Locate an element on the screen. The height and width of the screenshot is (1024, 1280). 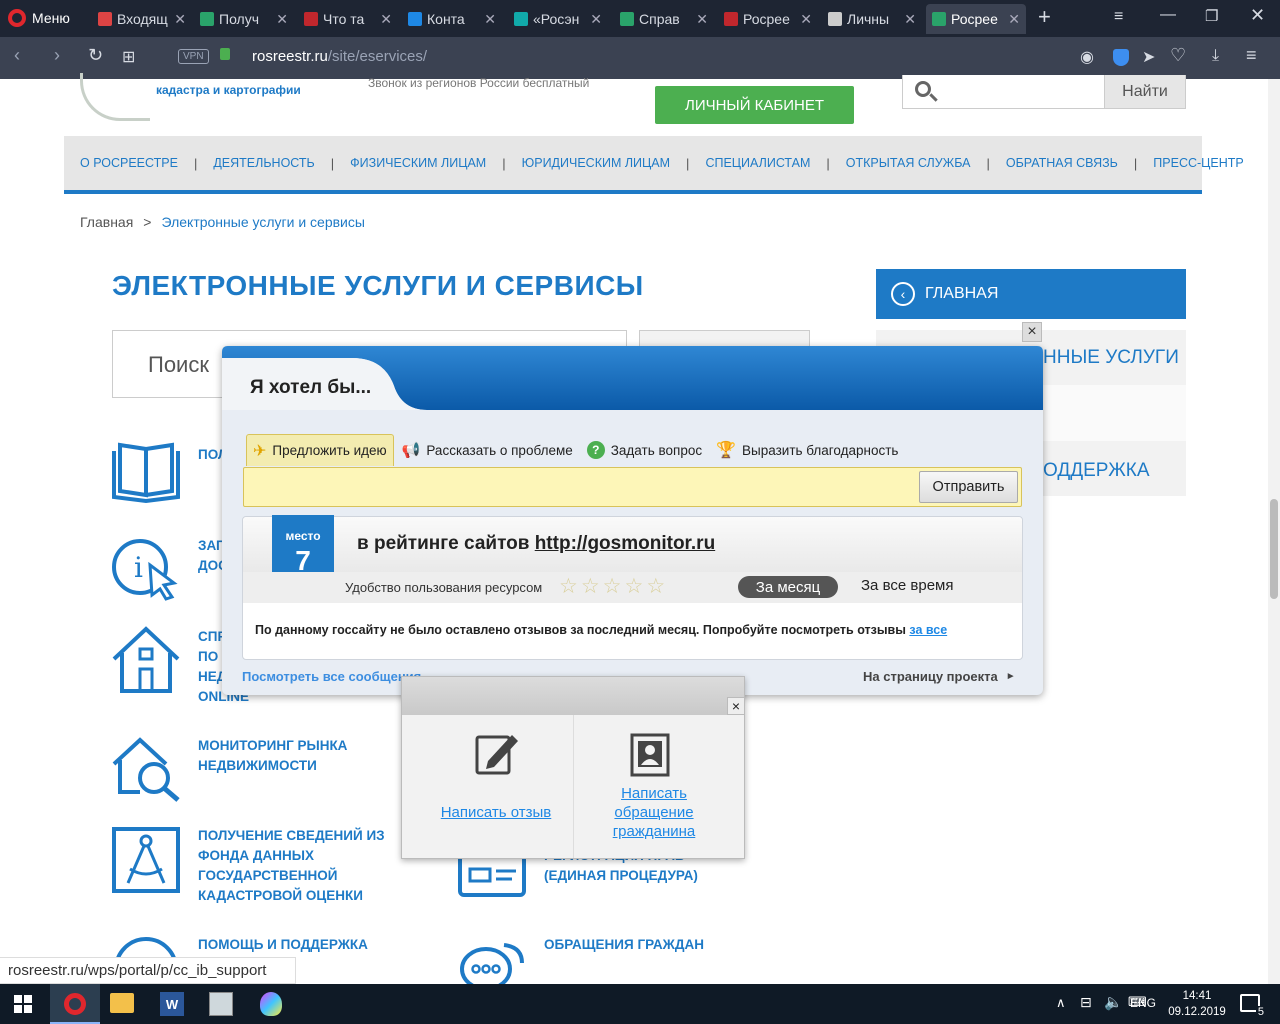
period-month-button: За месяц is located at coordinates (788, 587).